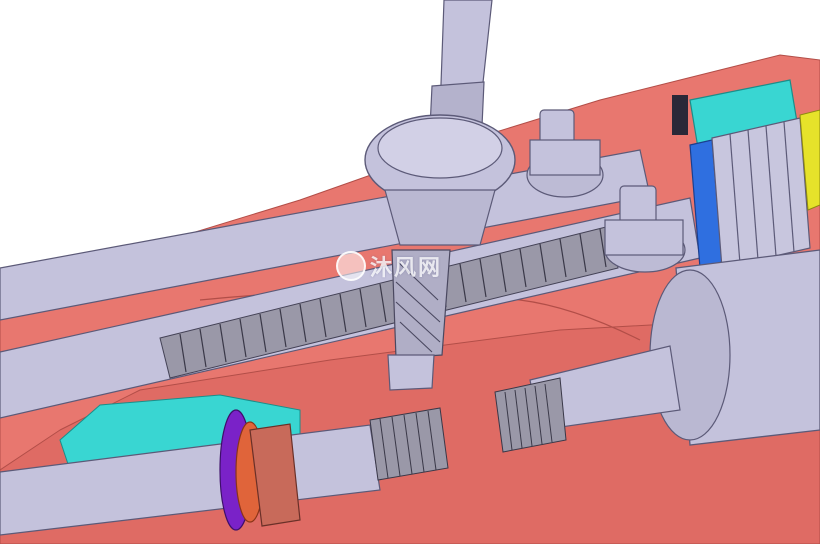 The width and height of the screenshot is (820, 544). Describe the element at coordinates (440, 148) in the screenshot. I see `pinion-flange-top` at that location.